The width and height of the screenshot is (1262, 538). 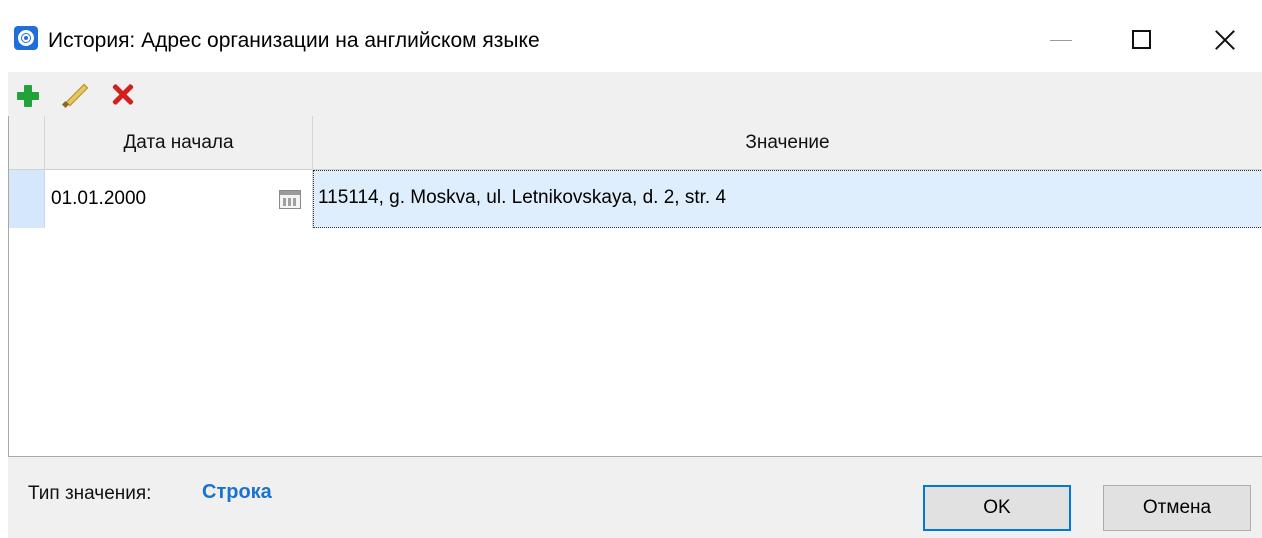 I want to click on delete-button, so click(x=122, y=94).